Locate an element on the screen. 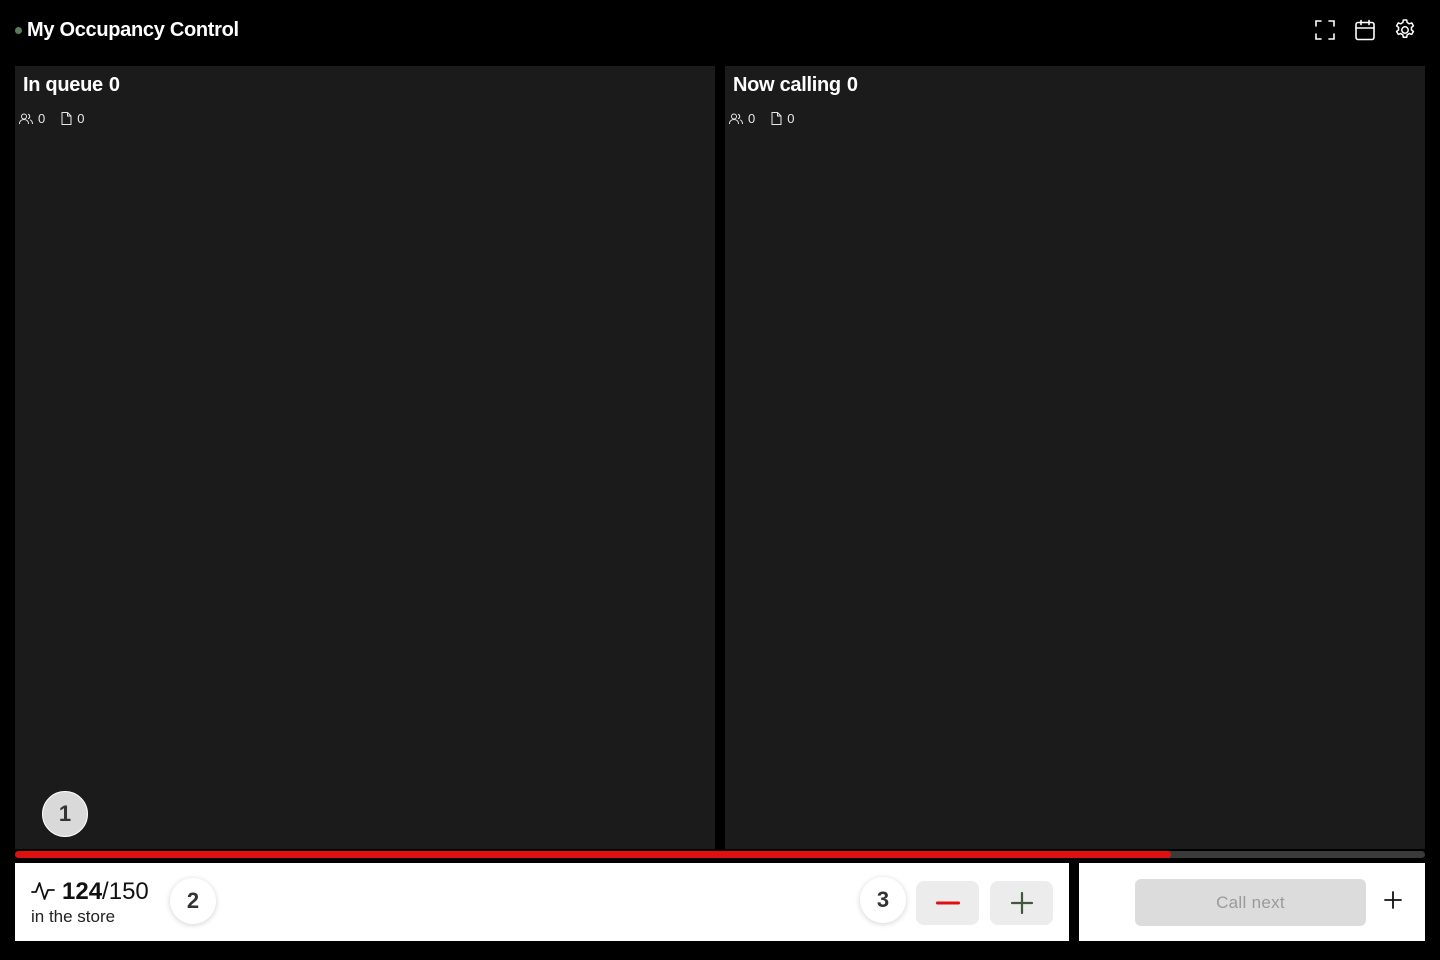 The image size is (1440, 960). call-next-button: Call next is located at coordinates (1250, 902).